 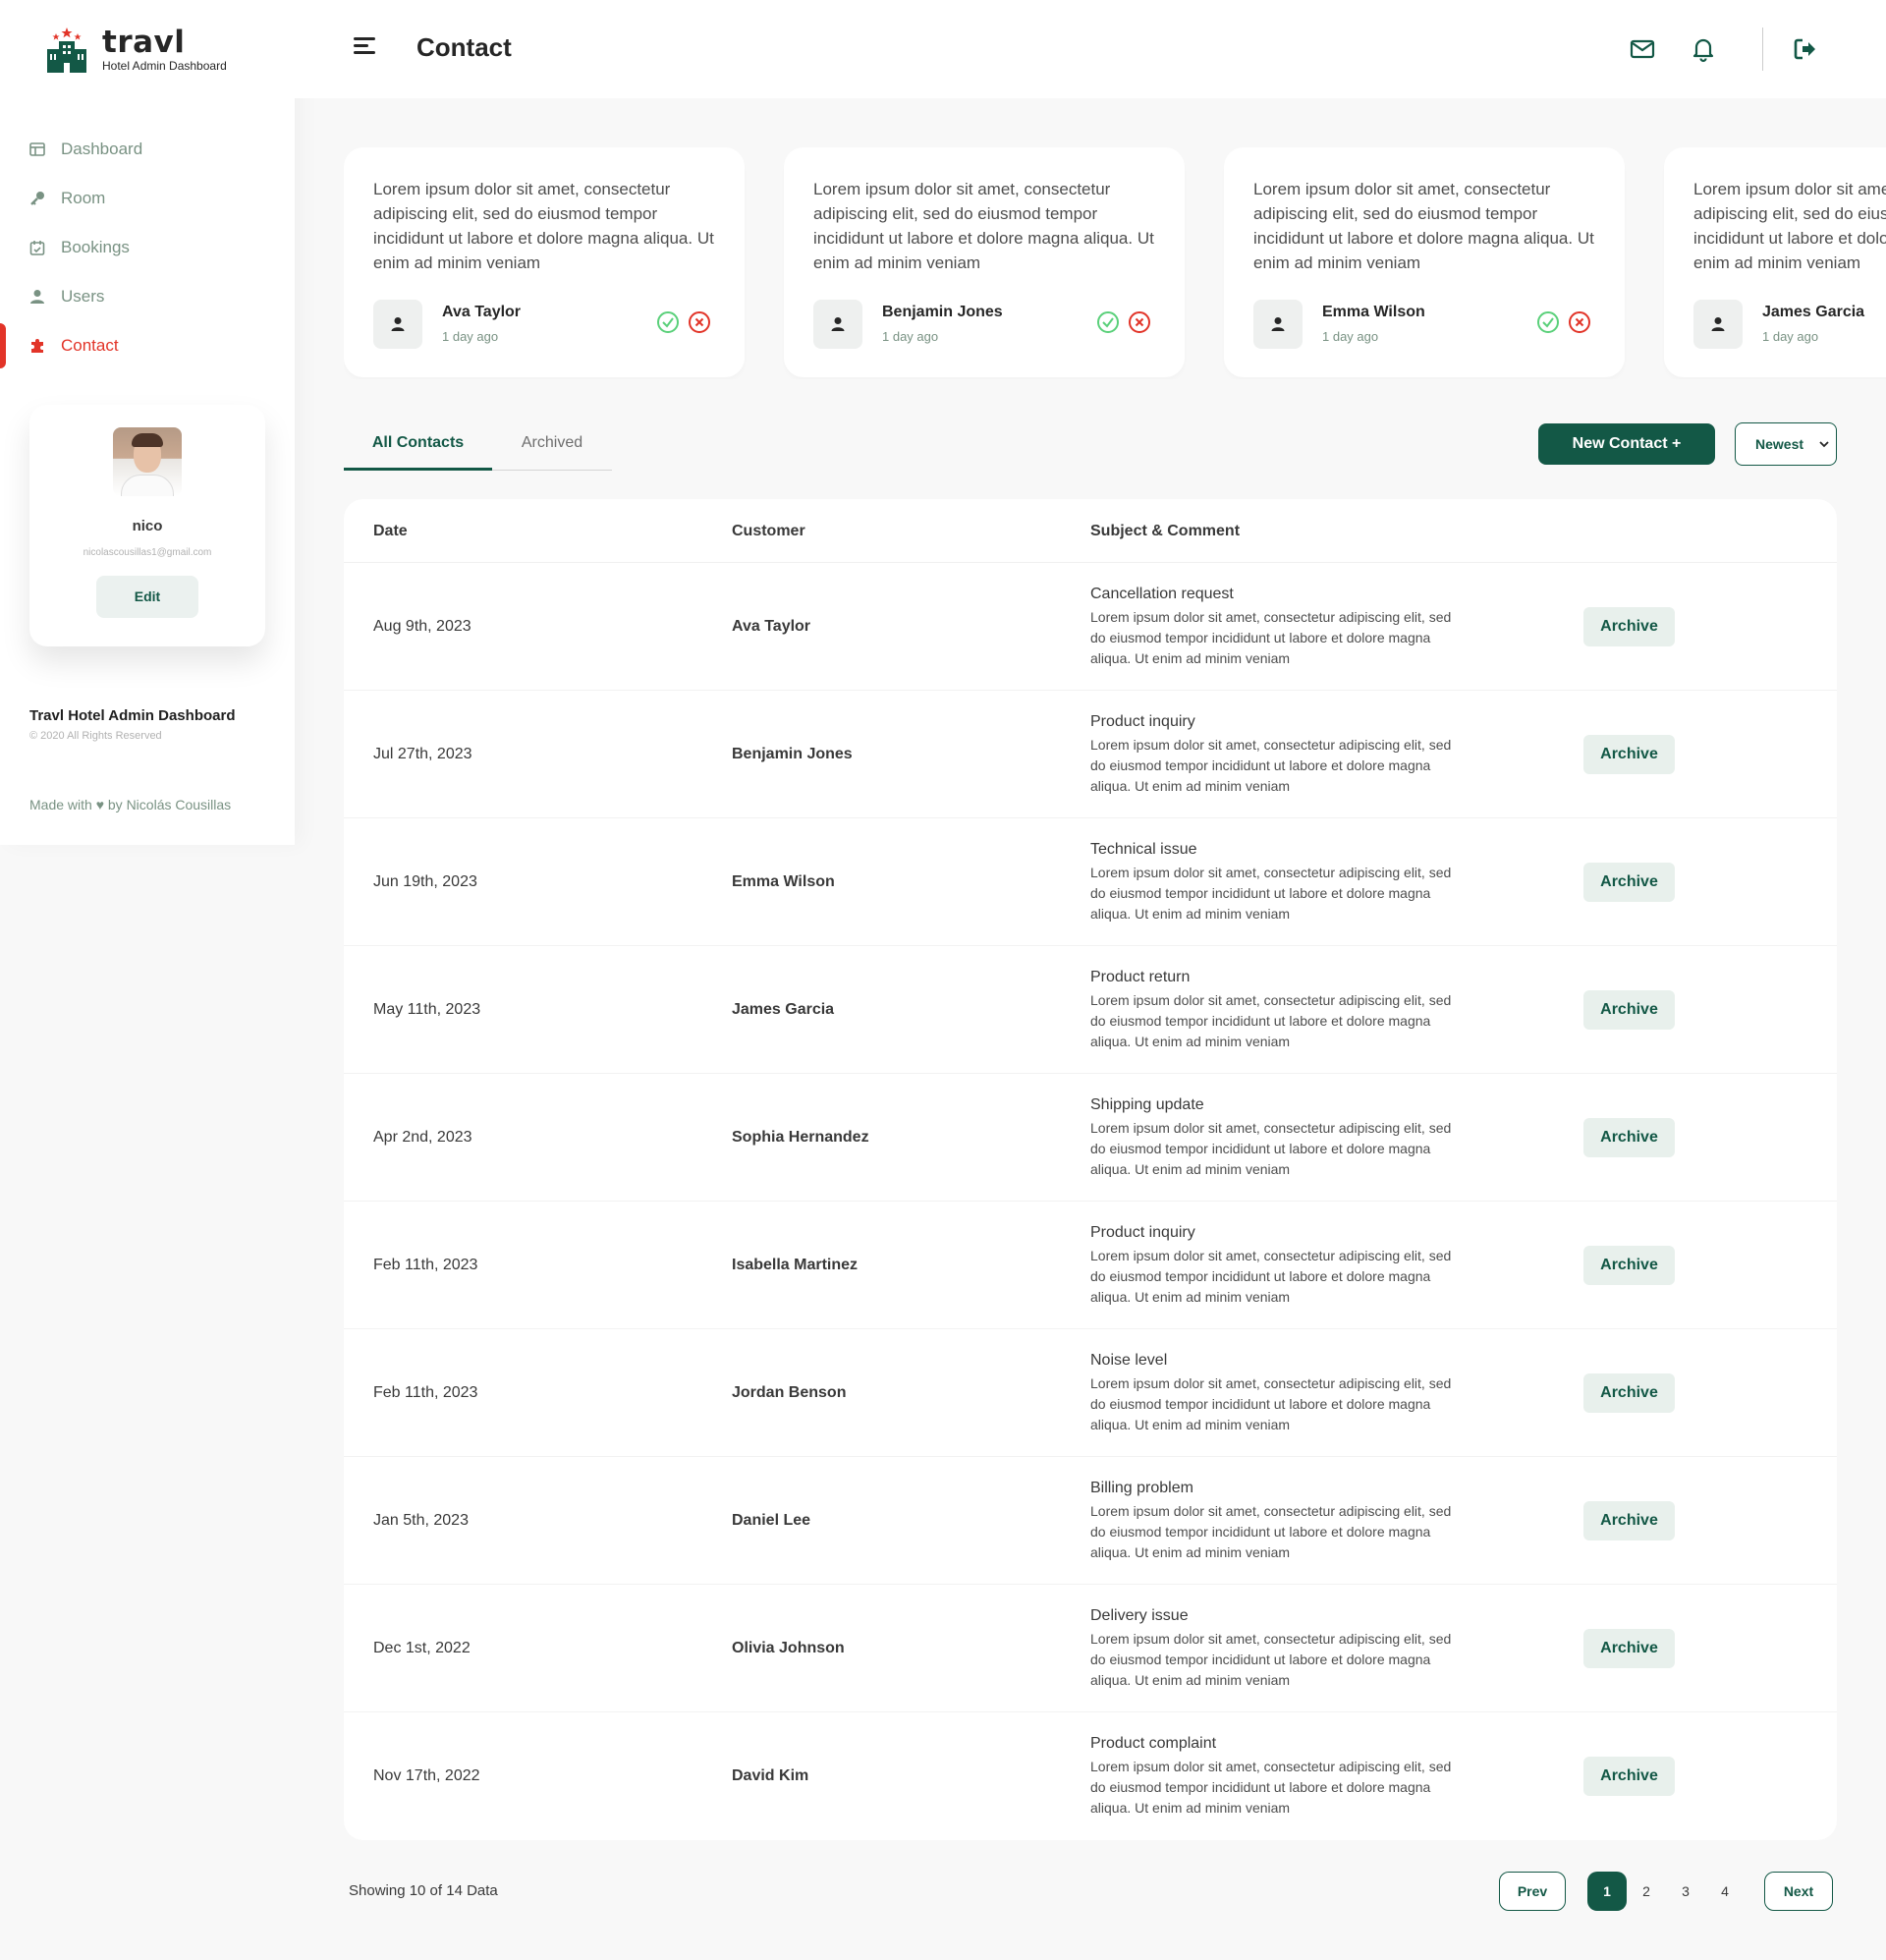 What do you see at coordinates (147, 296) in the screenshot?
I see `sidebar-item-users: Users` at bounding box center [147, 296].